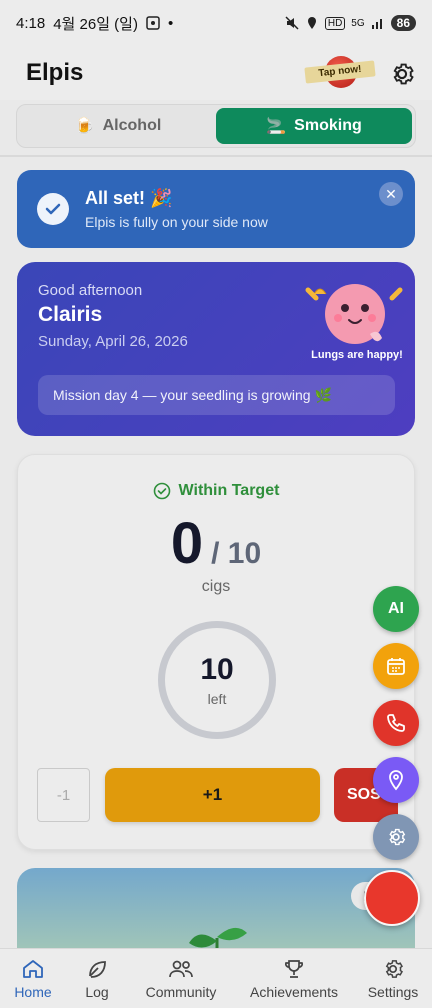 This screenshot has height=1008, width=432. What do you see at coordinates (216, 156) in the screenshot?
I see `header-divider` at bounding box center [216, 156].